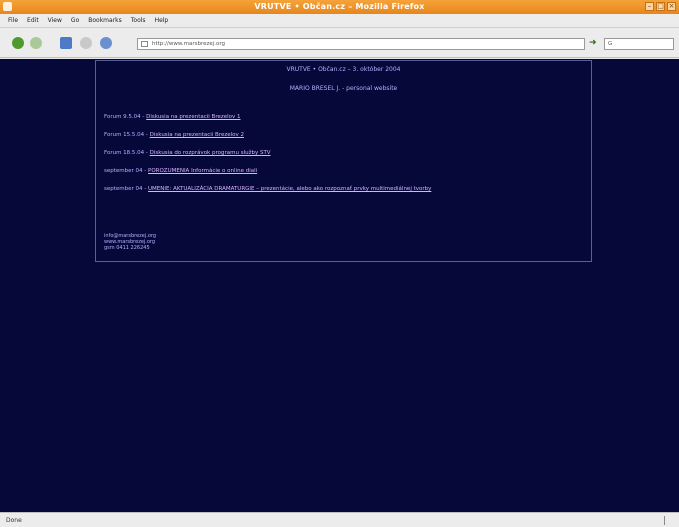 The image size is (679, 527). Describe the element at coordinates (339, 21) in the screenshot. I see `menu-bar: File Edit View Go Bookmarks Tools Help` at that location.